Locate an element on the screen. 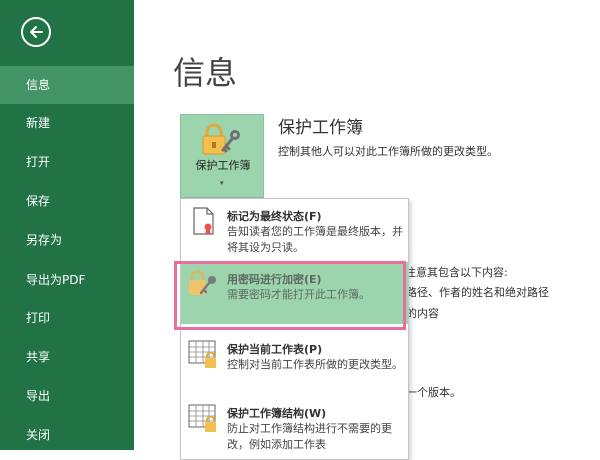 This screenshot has height=460, width=600. menu-item-description: 告知读者您的工作簿是最终版本，并将其设为只读。 is located at coordinates (315, 239).